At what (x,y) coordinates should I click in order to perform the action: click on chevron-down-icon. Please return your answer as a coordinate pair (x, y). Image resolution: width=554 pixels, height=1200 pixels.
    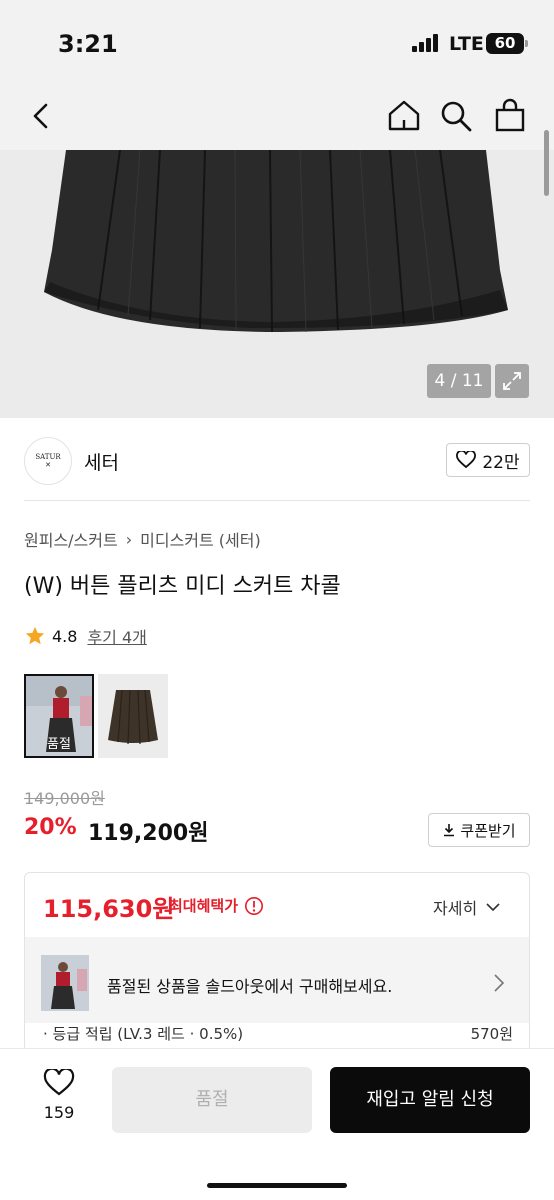
    Looking at the image, I should click on (493, 907).